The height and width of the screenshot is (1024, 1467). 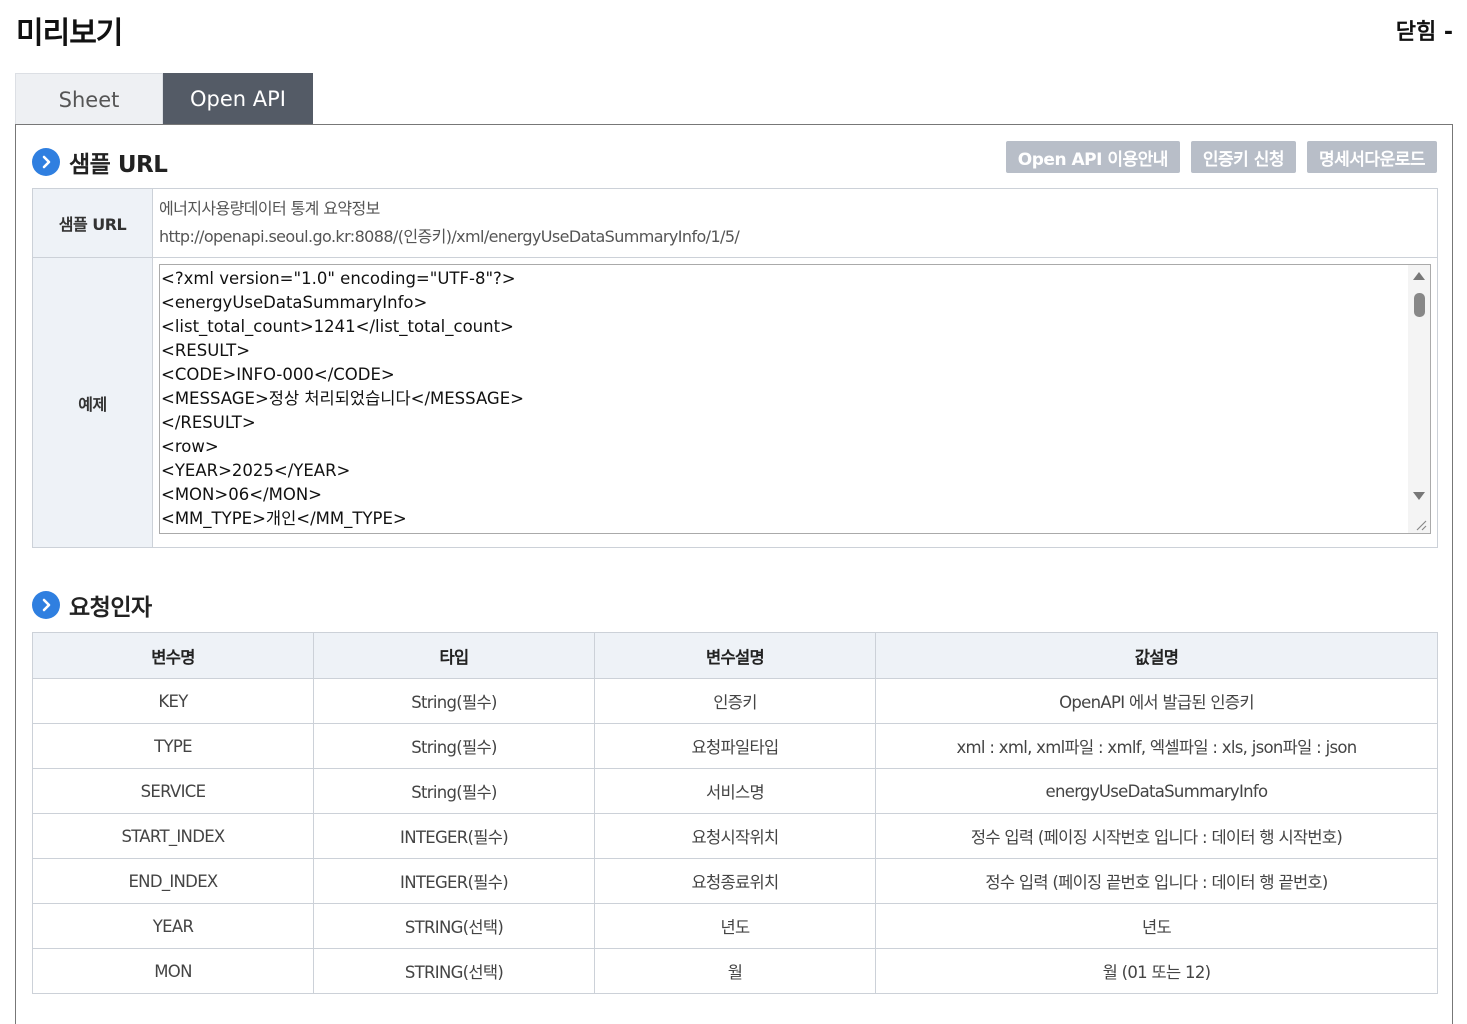 What do you see at coordinates (1156, 701) in the screenshot?
I see `table-cell: OpenAPI 에서 발급된 인증키` at bounding box center [1156, 701].